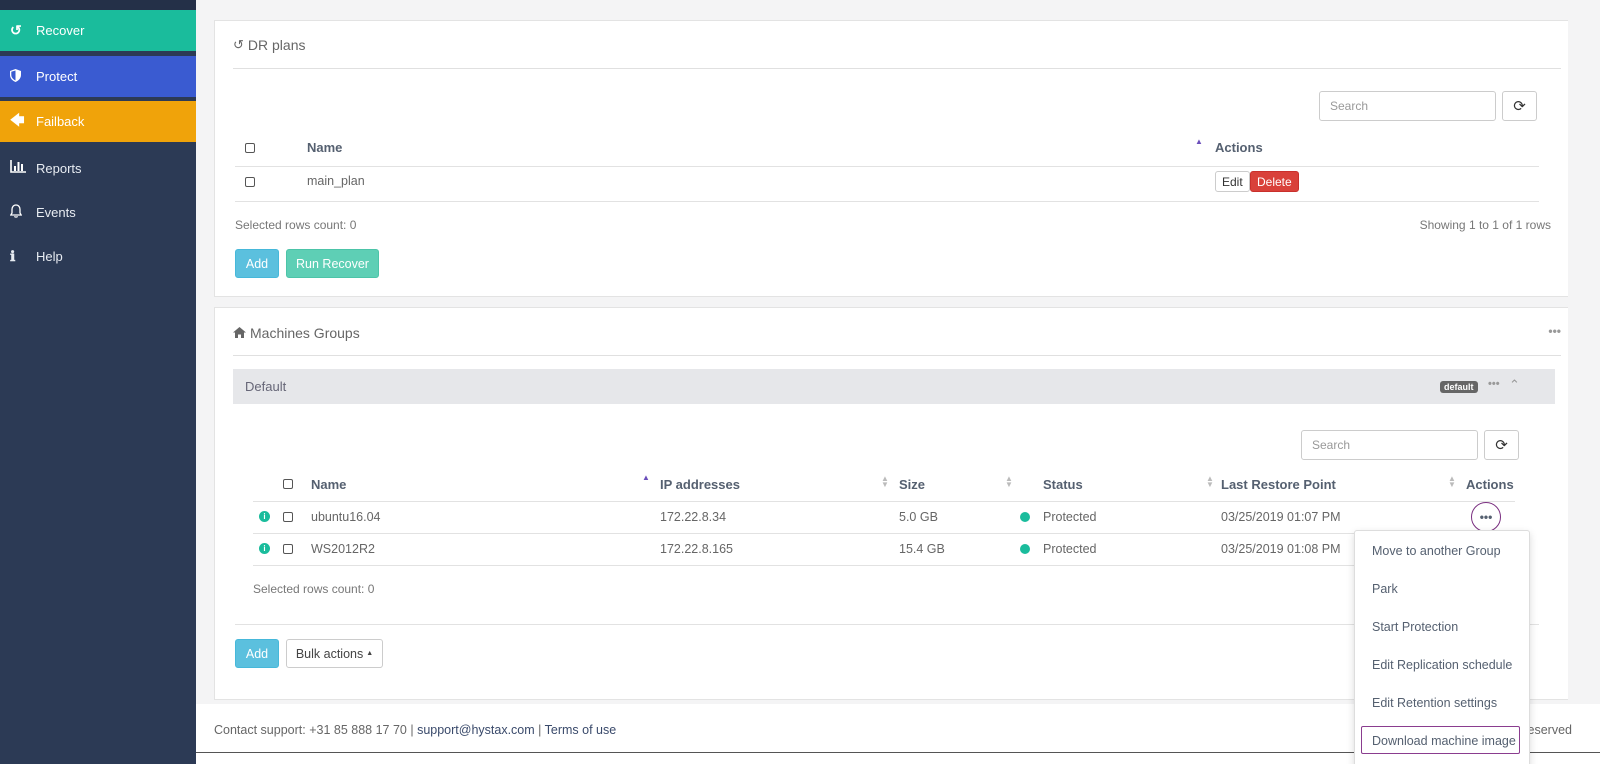 This screenshot has width=1600, height=764. What do you see at coordinates (49, 256) in the screenshot?
I see `sidebar-item-label: Help` at bounding box center [49, 256].